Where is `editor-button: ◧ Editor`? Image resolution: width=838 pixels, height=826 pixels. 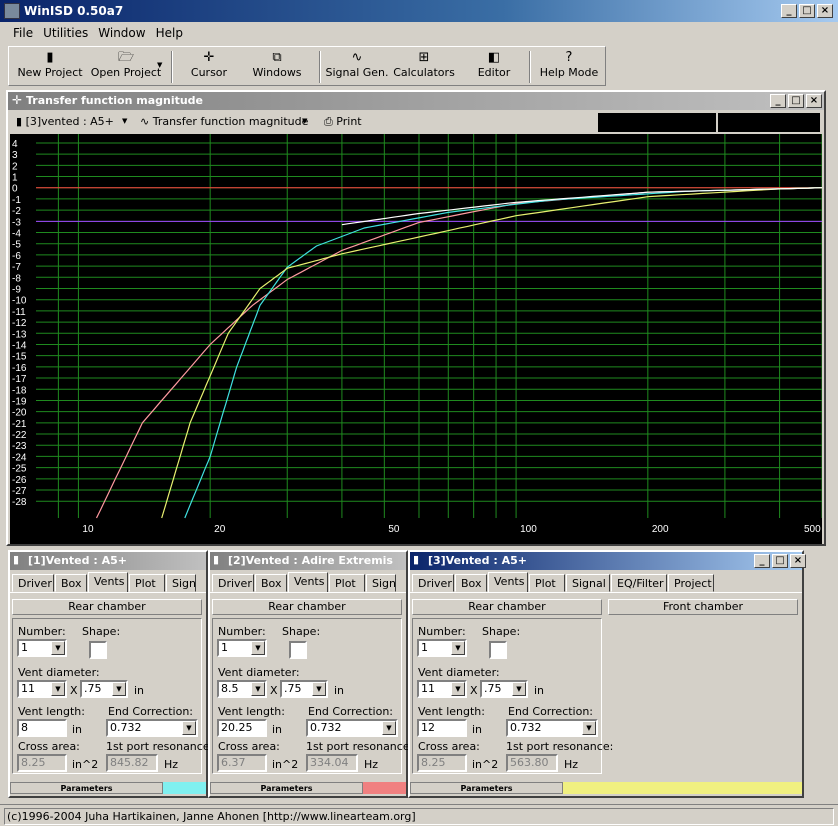
editor-button: ◧ Editor is located at coordinates (494, 67).